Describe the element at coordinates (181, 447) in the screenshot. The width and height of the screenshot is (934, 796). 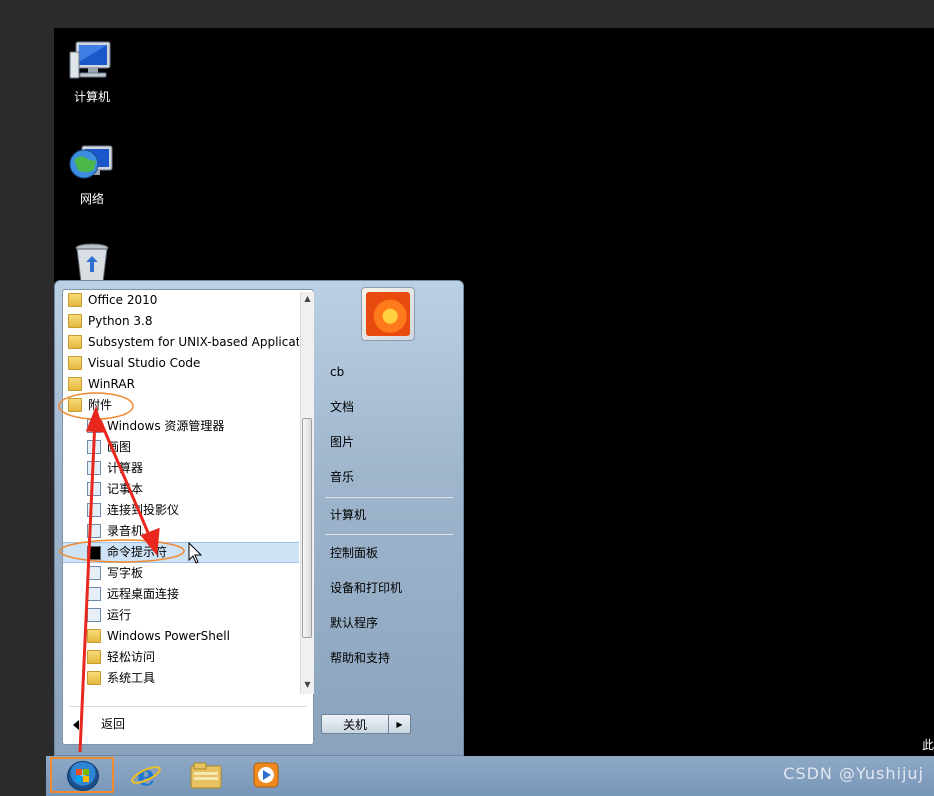
I see `program-item: 画图` at that location.